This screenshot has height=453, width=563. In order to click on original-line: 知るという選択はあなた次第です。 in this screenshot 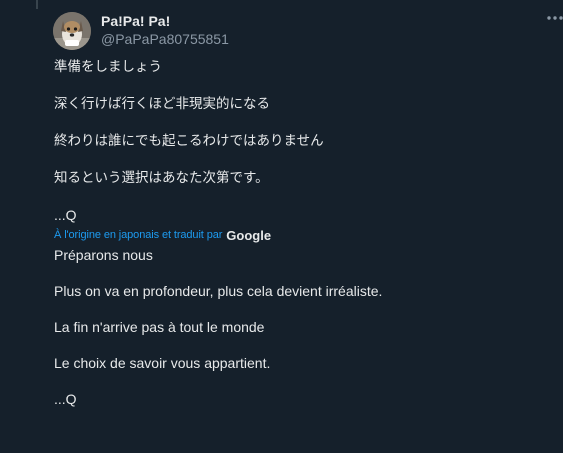, I will do `click(161, 178)`.